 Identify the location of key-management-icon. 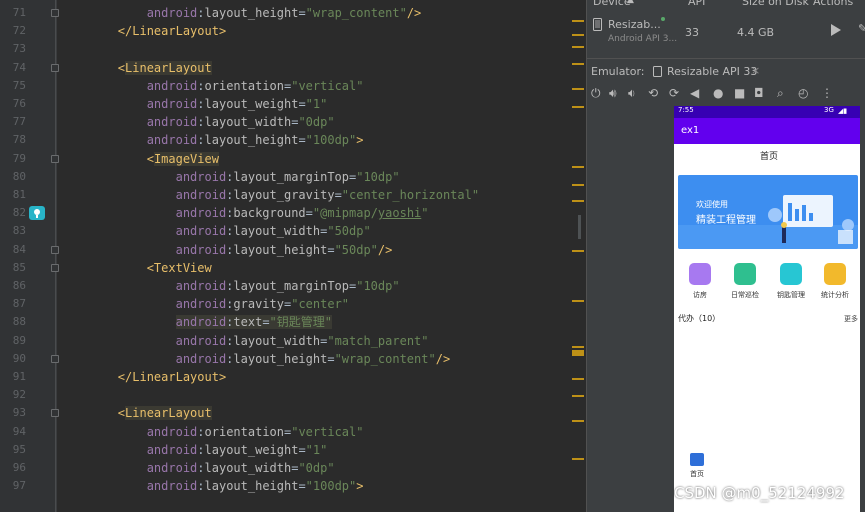
(791, 274).